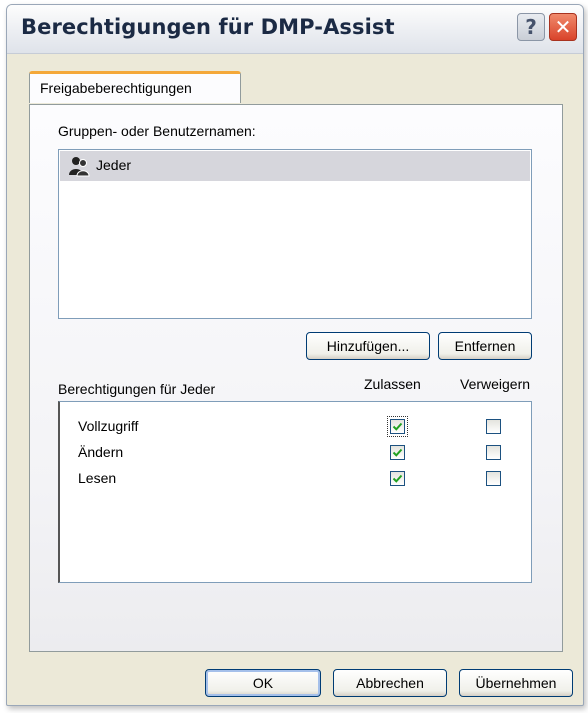 Image resolution: width=588 pixels, height=713 pixels. I want to click on remove-button-label: Entfernen, so click(485, 346).